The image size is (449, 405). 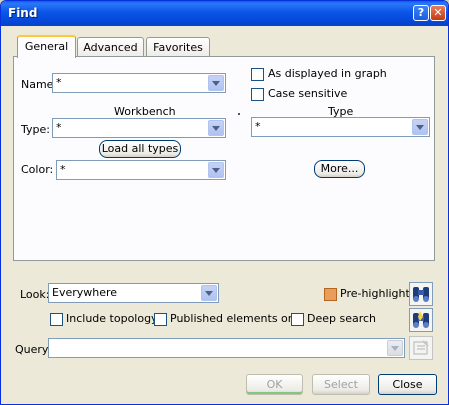 What do you see at coordinates (139, 128) in the screenshot?
I see `workbench-combo: *` at bounding box center [139, 128].